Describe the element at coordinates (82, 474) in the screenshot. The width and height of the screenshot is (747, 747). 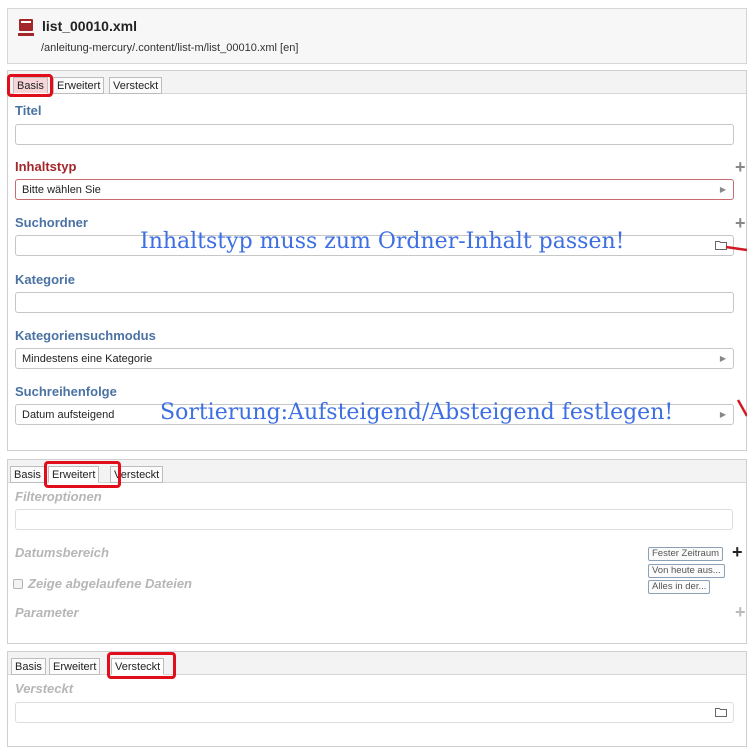
I see `highlight-erweitert-tab` at that location.